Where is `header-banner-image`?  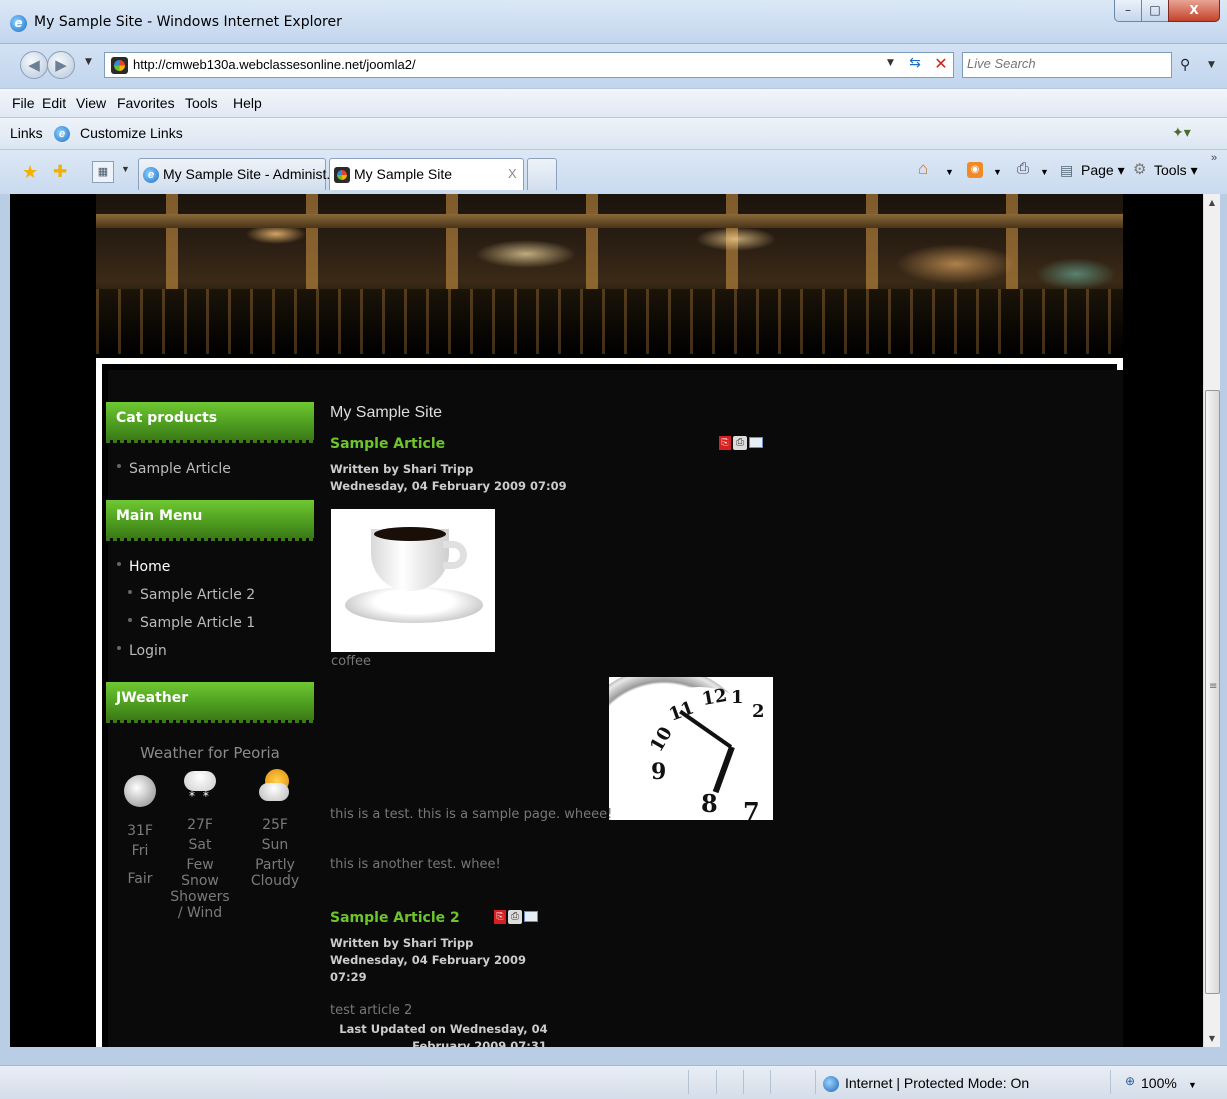
header-banner-image is located at coordinates (609, 274).